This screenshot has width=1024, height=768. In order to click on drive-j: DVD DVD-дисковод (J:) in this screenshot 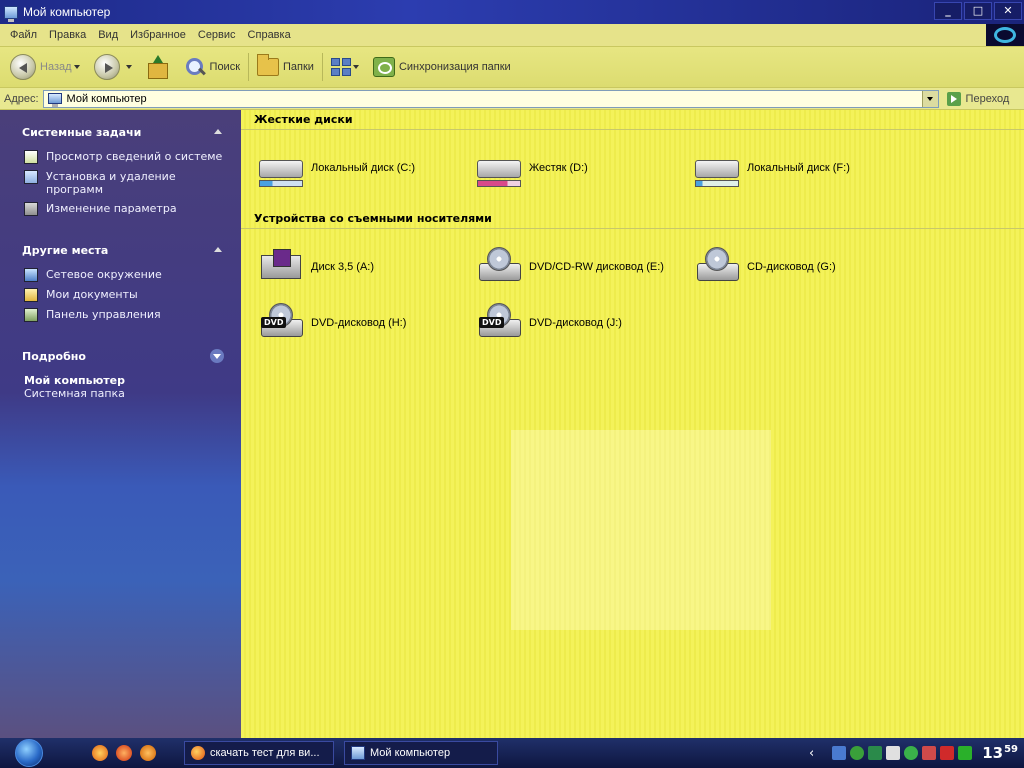, I will do `click(548, 323)`.